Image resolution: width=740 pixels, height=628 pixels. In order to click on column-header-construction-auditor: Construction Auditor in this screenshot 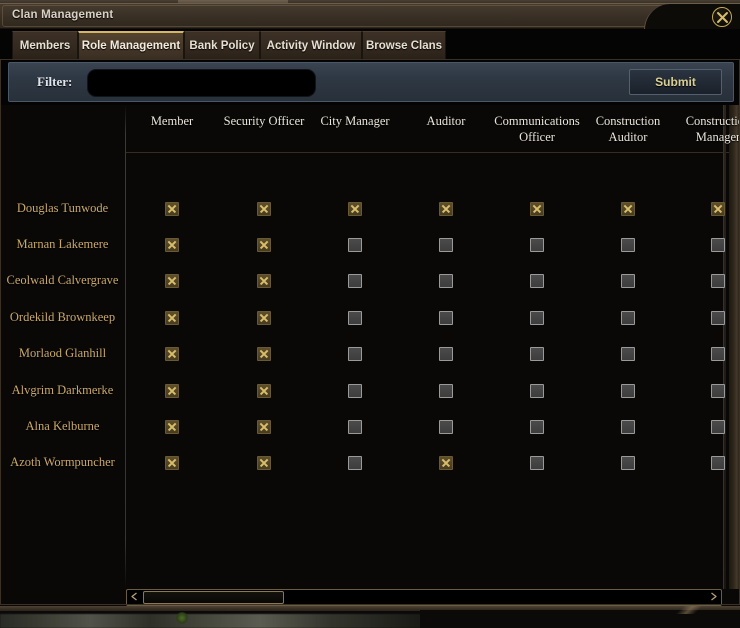, I will do `click(628, 129)`.